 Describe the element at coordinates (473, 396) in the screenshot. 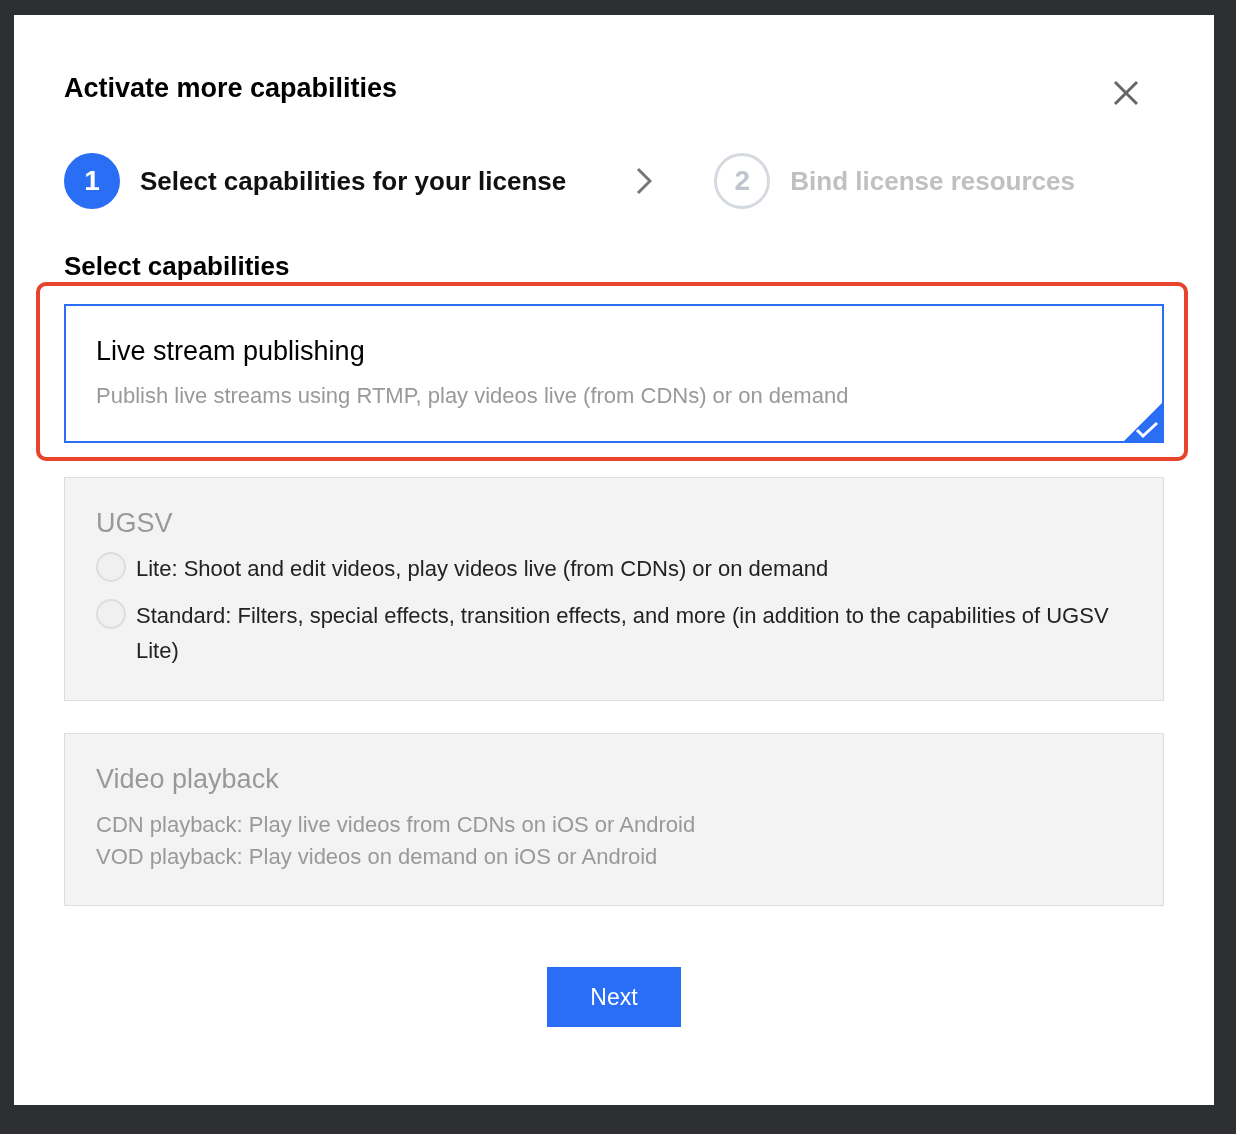

I see `card-description: Publish live streams using RTMP, play videos live (from CDNs) or on demand` at that location.